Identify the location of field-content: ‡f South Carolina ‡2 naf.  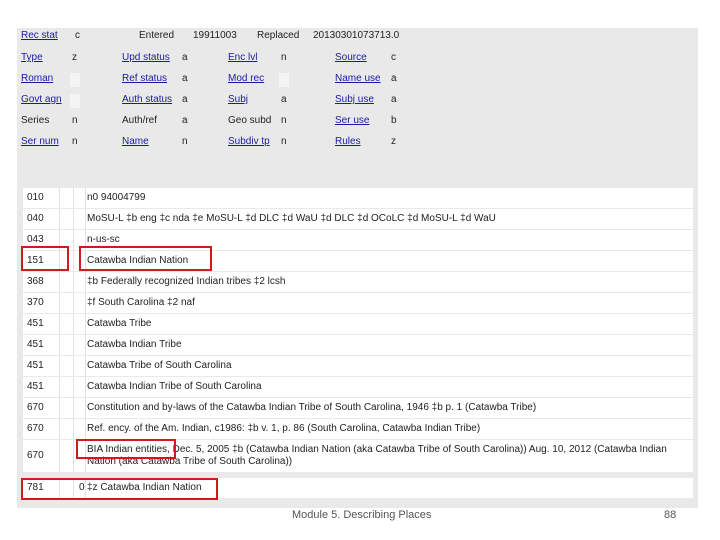
(387, 303).